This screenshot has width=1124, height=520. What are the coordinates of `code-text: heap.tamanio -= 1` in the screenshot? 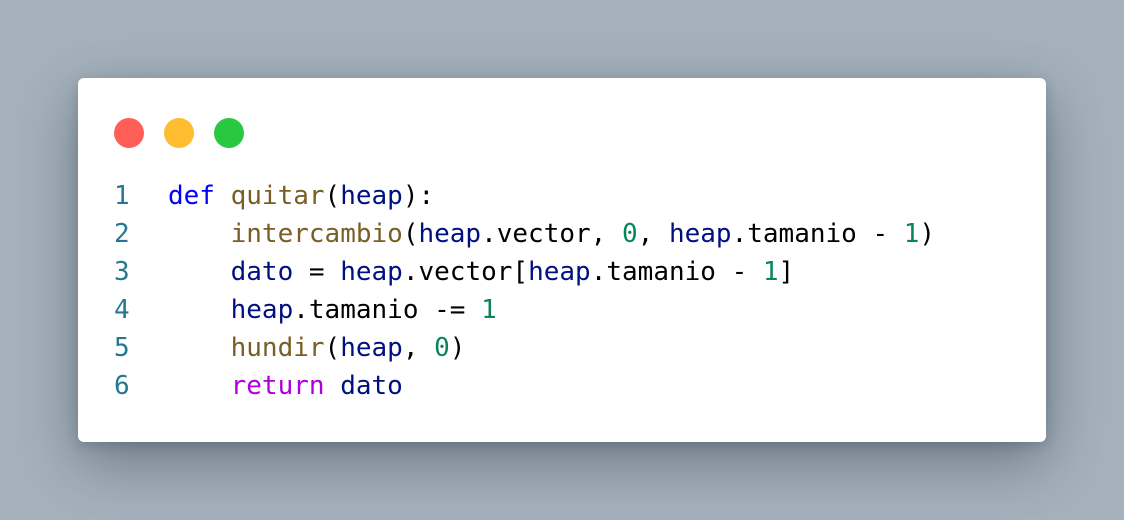 It's located at (332, 310).